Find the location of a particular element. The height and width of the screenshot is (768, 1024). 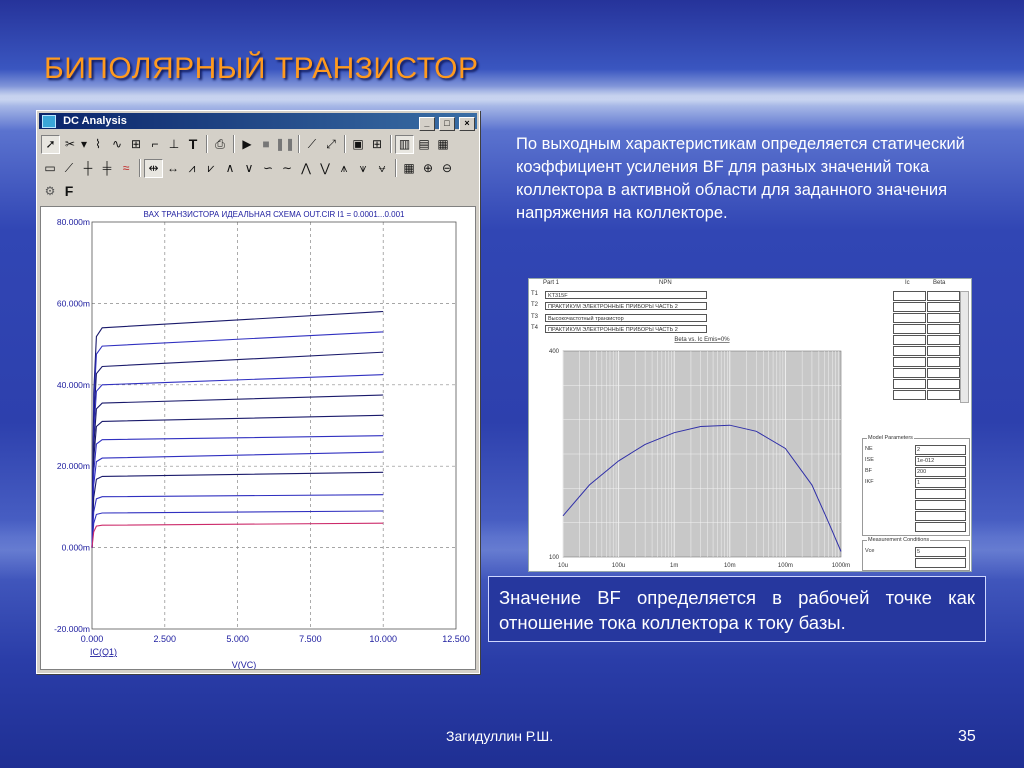

param-value-input: 2 is located at coordinates (940, 450).